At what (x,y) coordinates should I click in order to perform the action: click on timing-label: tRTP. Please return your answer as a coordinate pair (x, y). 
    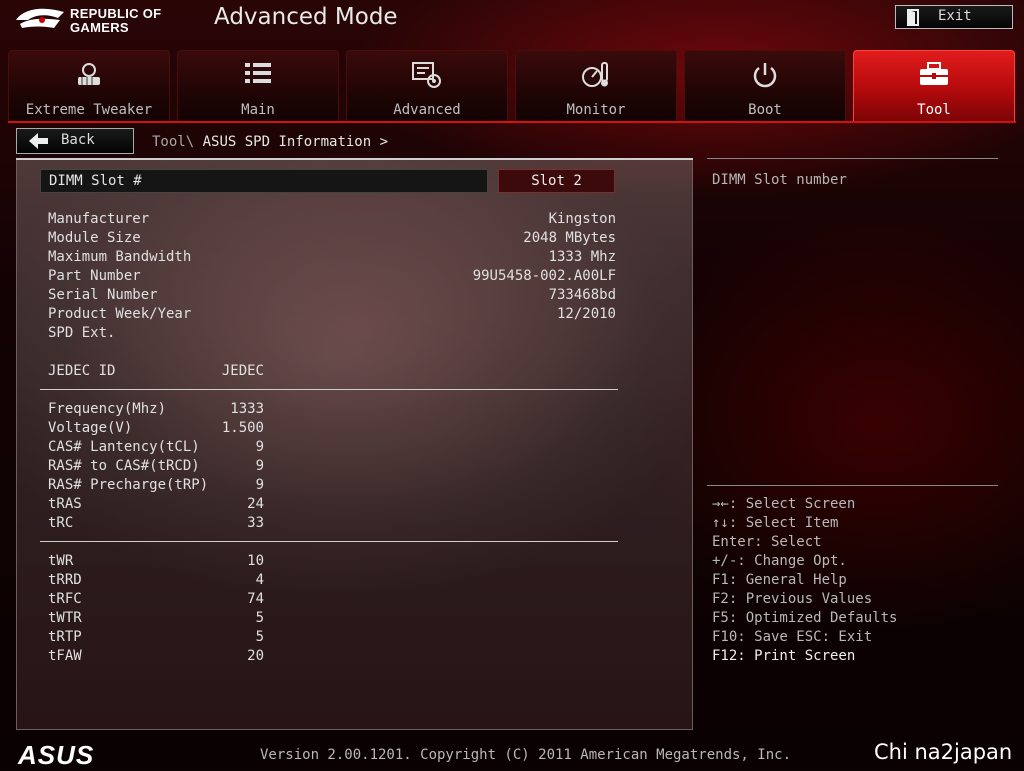
    Looking at the image, I should click on (65, 637).